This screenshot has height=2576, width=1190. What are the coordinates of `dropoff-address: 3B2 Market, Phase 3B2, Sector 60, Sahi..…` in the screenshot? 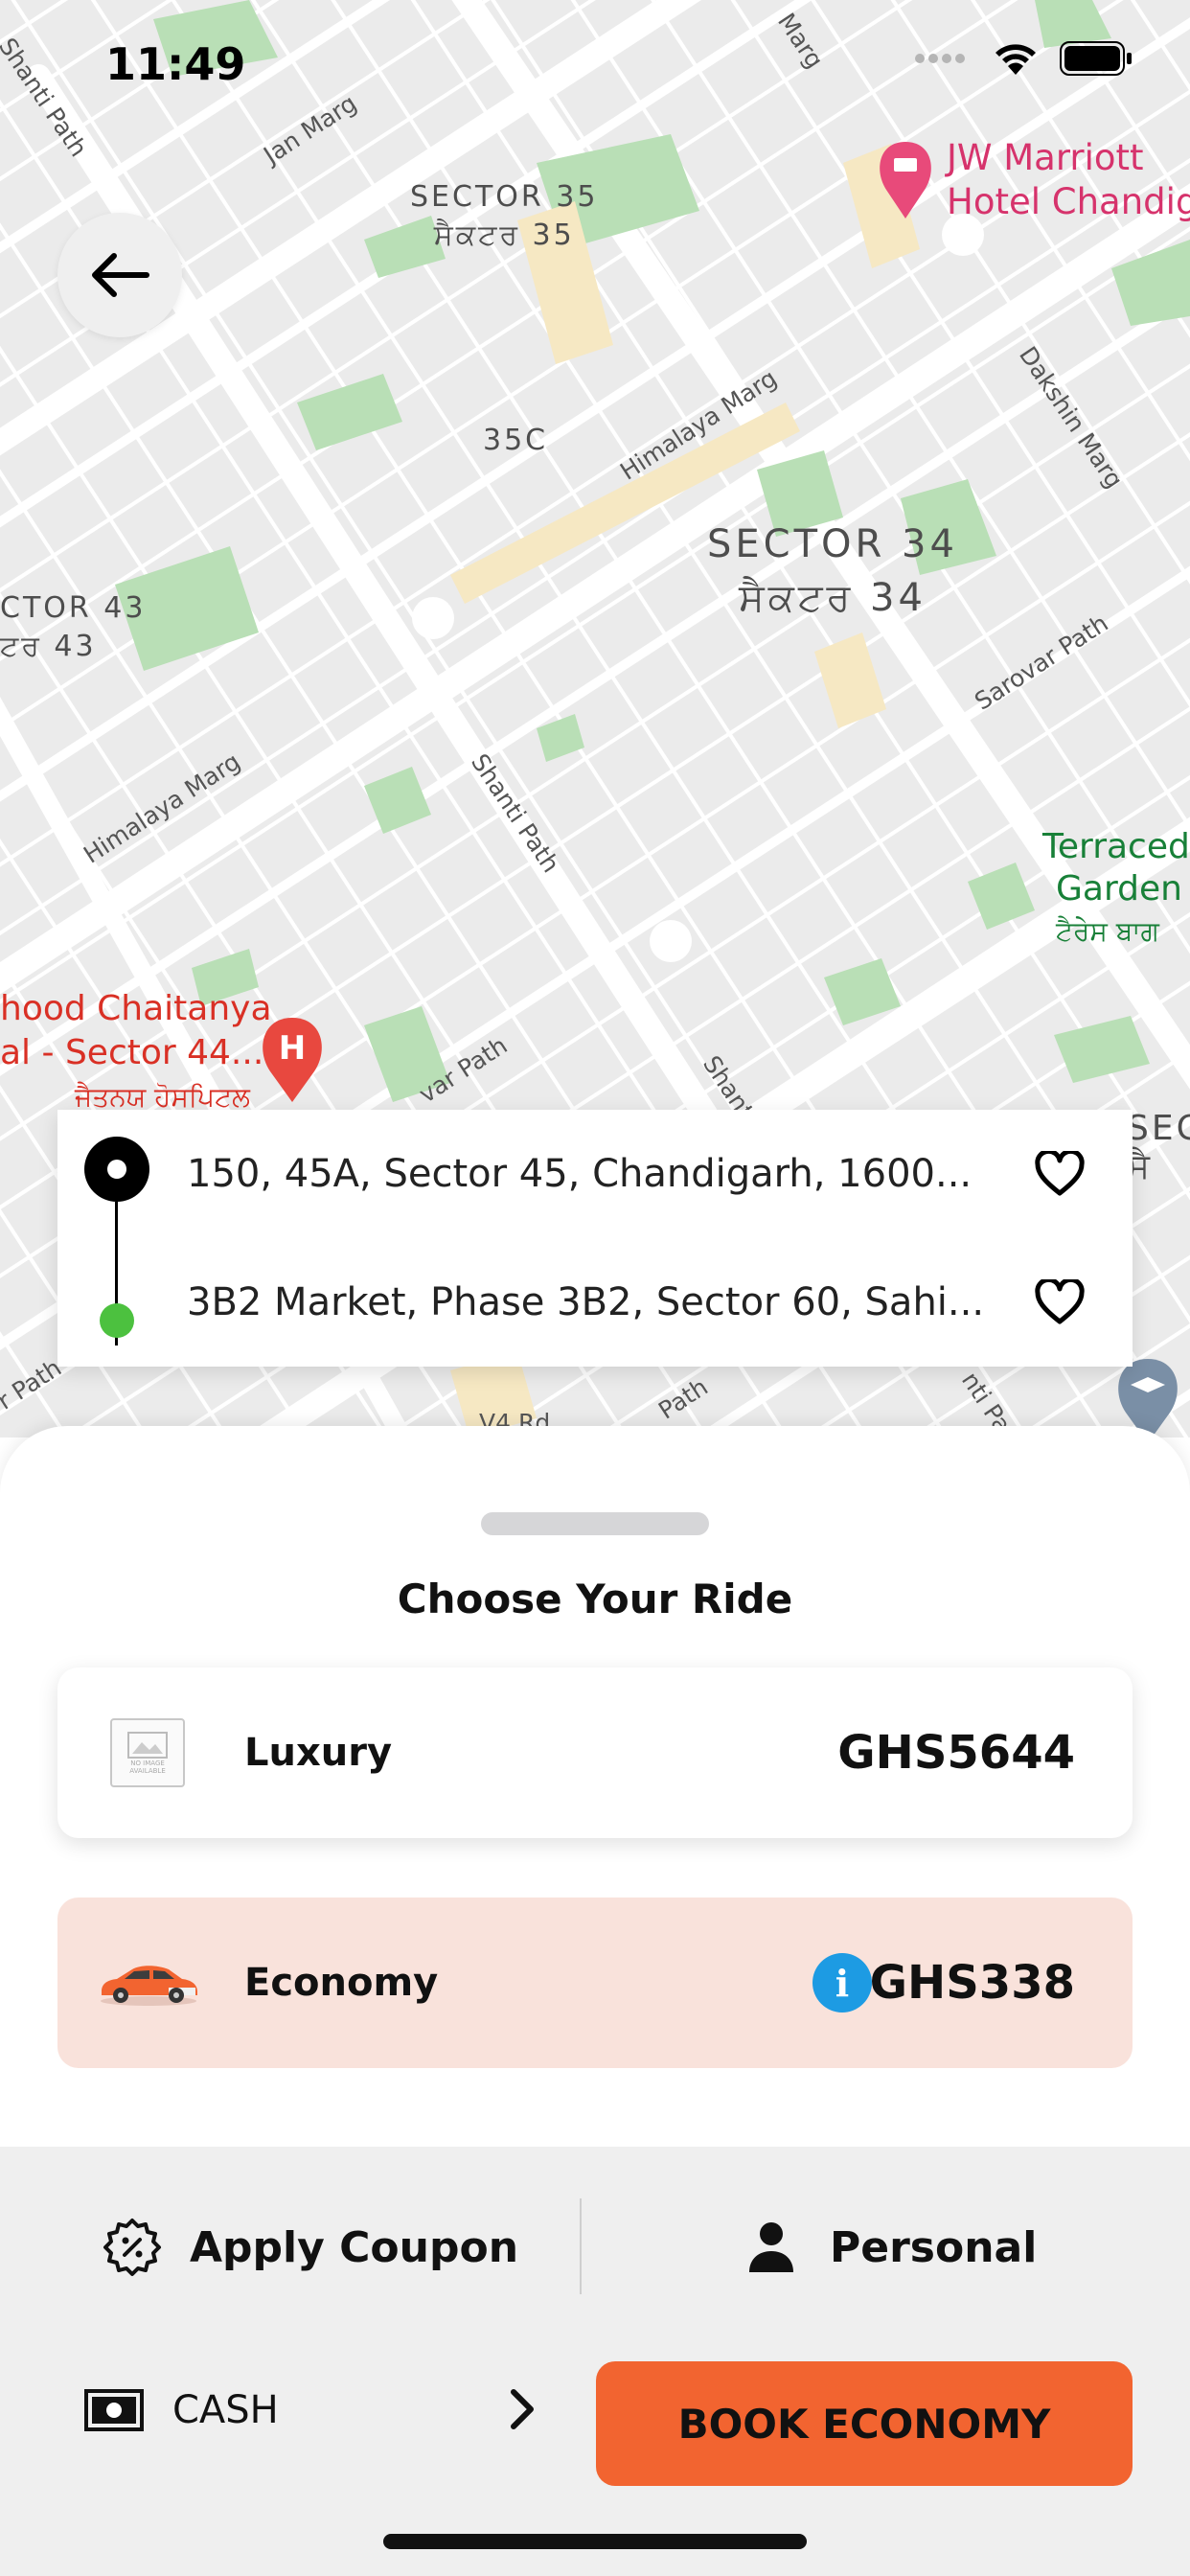 It's located at (586, 1302).